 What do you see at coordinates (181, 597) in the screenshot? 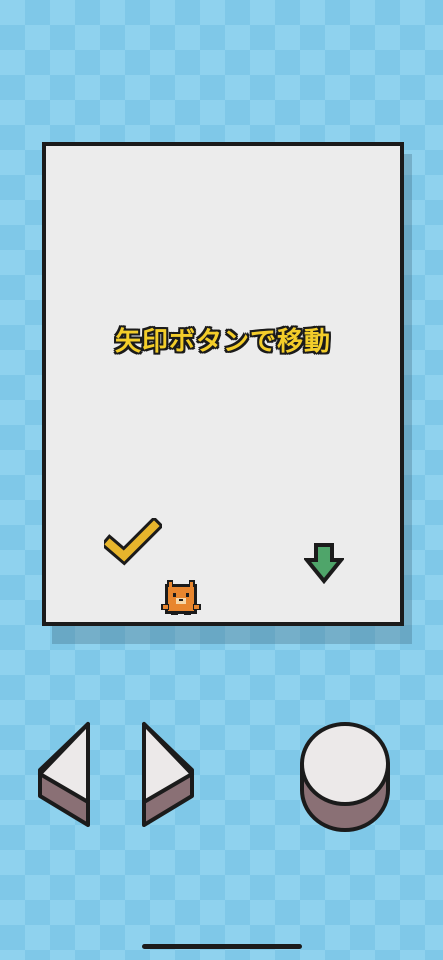
I see `fox-character-icon` at bounding box center [181, 597].